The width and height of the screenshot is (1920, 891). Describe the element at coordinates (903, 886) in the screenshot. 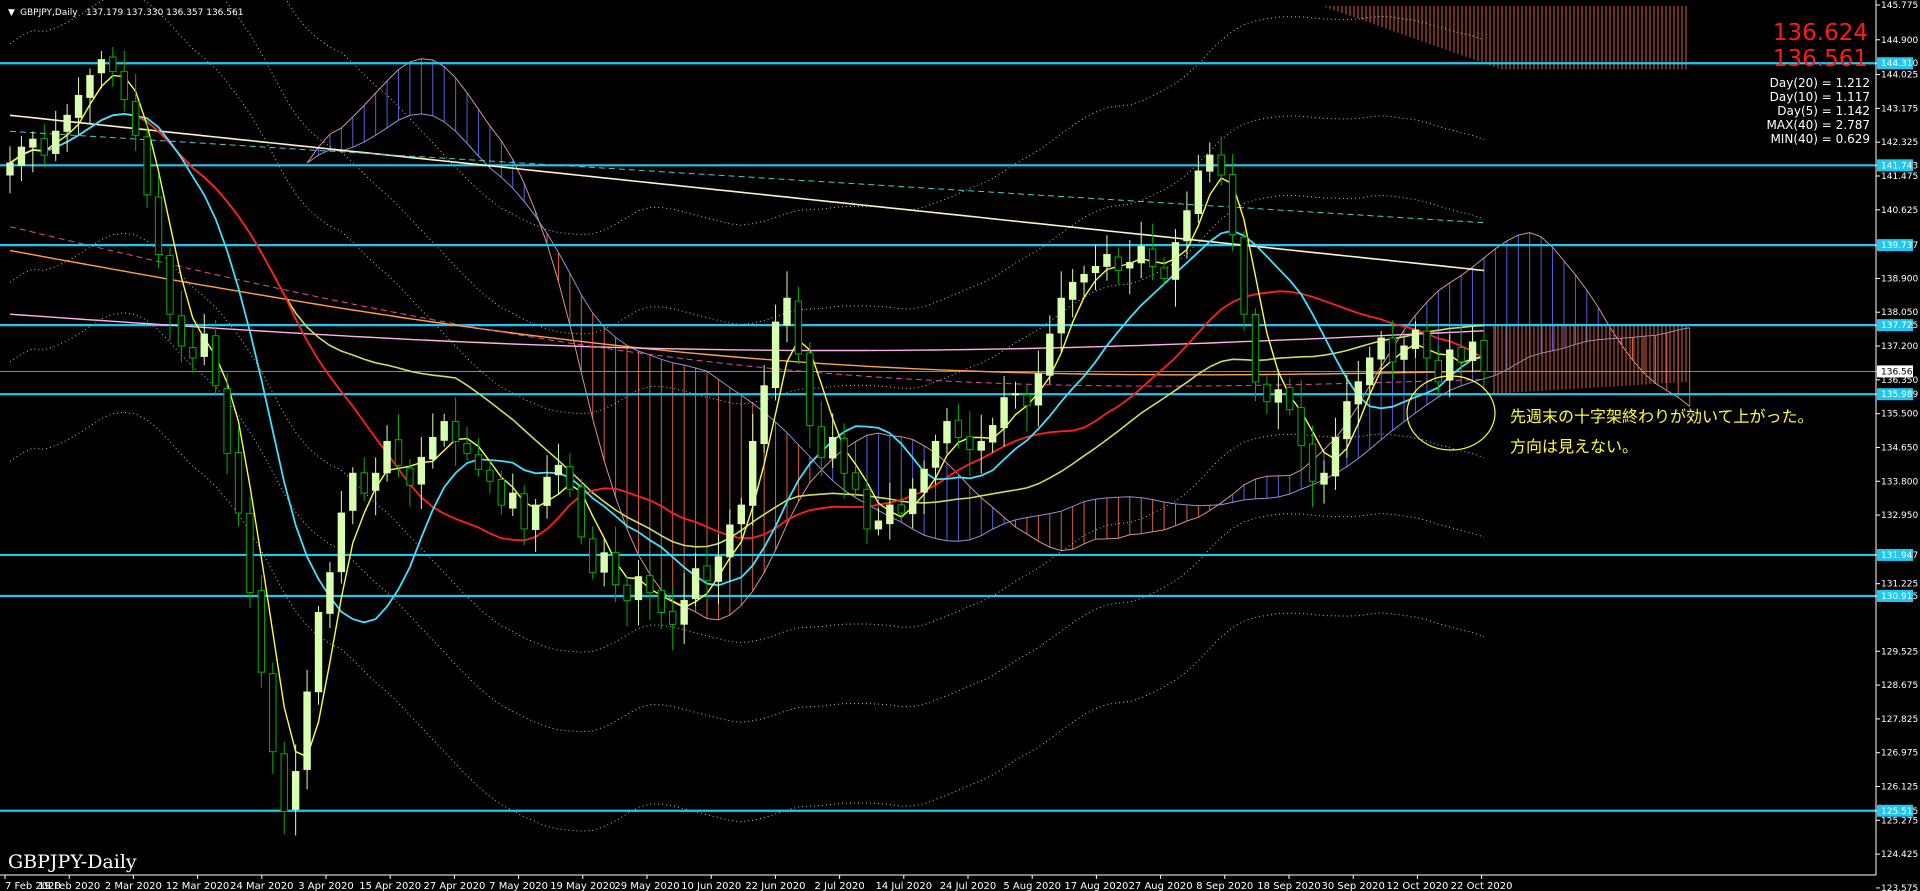

I see `time-tick-label: 14 Jul 2020` at that location.